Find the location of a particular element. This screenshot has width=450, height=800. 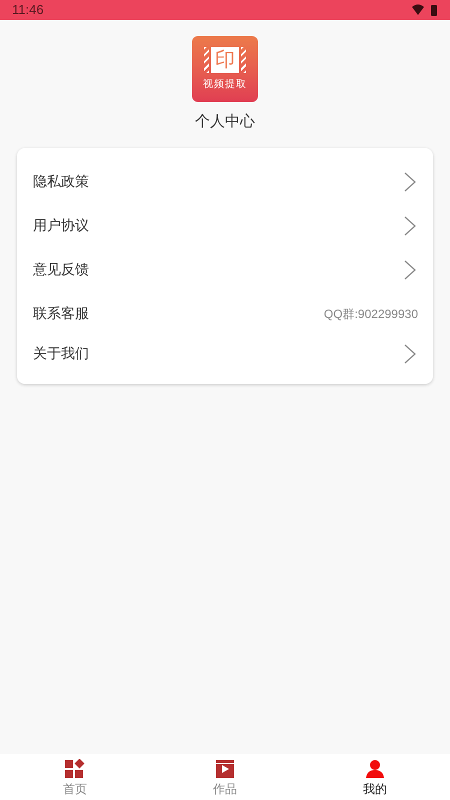

nav-tab: 作品 is located at coordinates (225, 777).